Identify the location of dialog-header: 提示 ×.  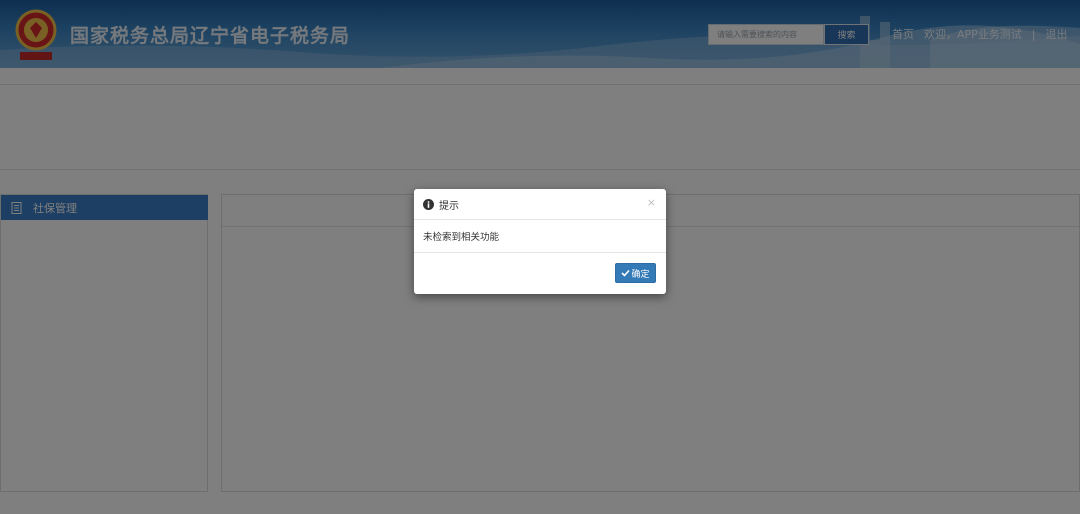
(540, 204).